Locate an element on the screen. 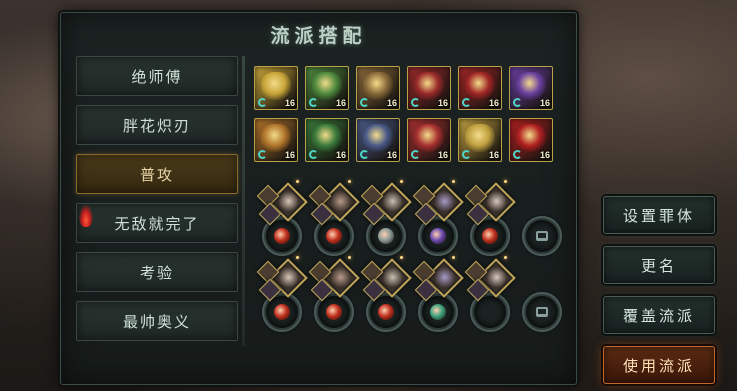 The image size is (737, 391). panel-title: 流派搭配 is located at coordinates (318, 36).